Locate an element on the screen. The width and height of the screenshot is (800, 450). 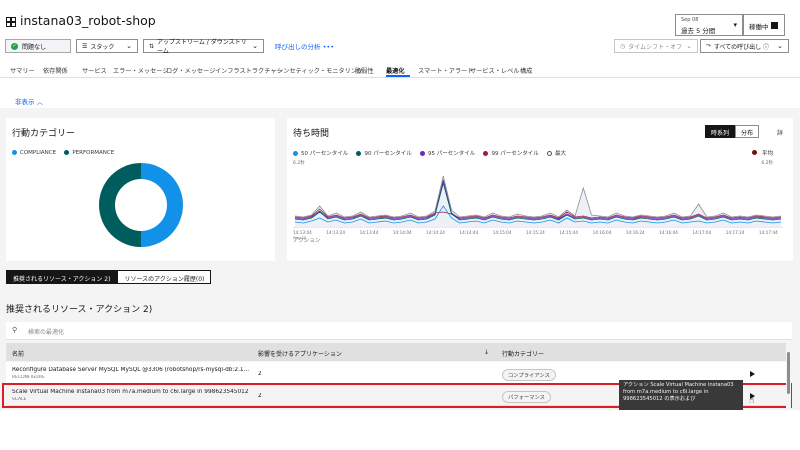
action-tab-switcher: 推奨されるリソース・アクション 2) リソースのアクション履歴(0) is located at coordinates (109, 277).